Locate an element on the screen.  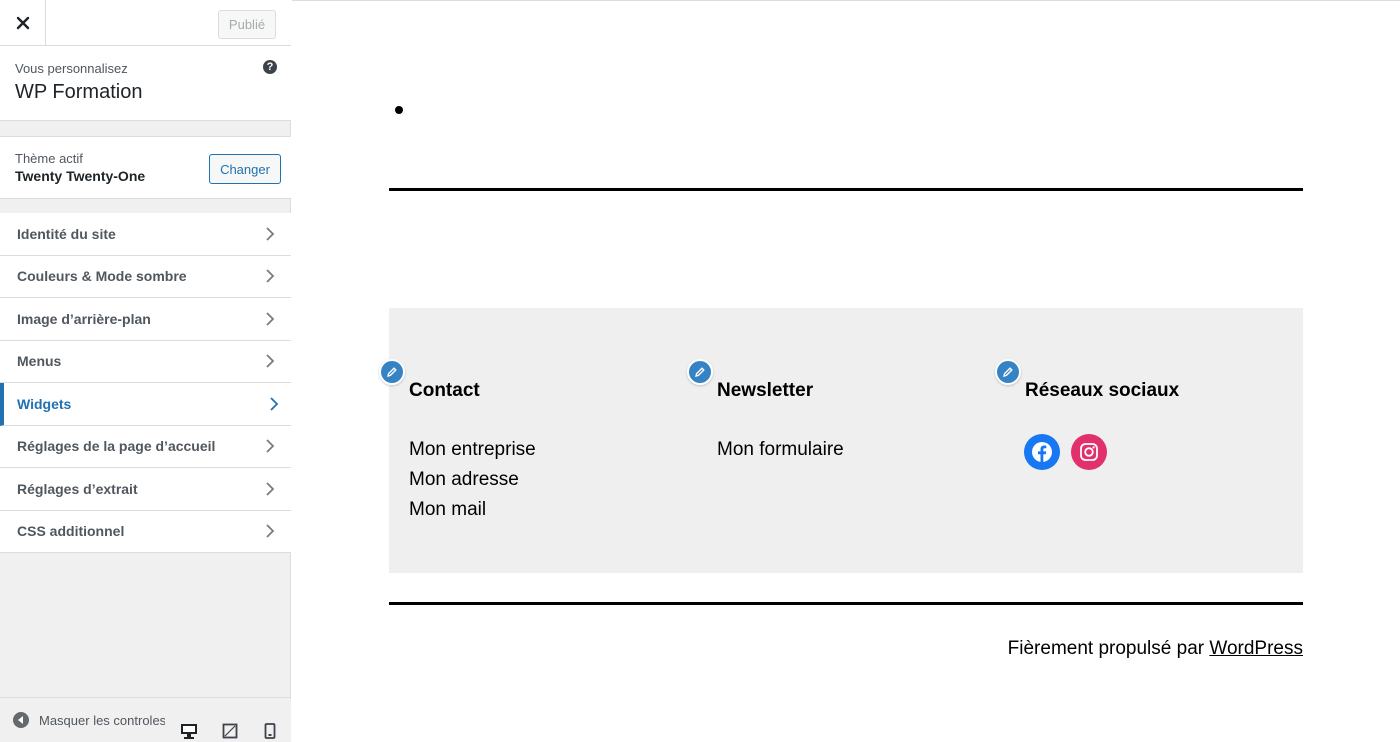
section-colors-dark-mode: Couleurs & Mode sombre is located at coordinates (145, 276).